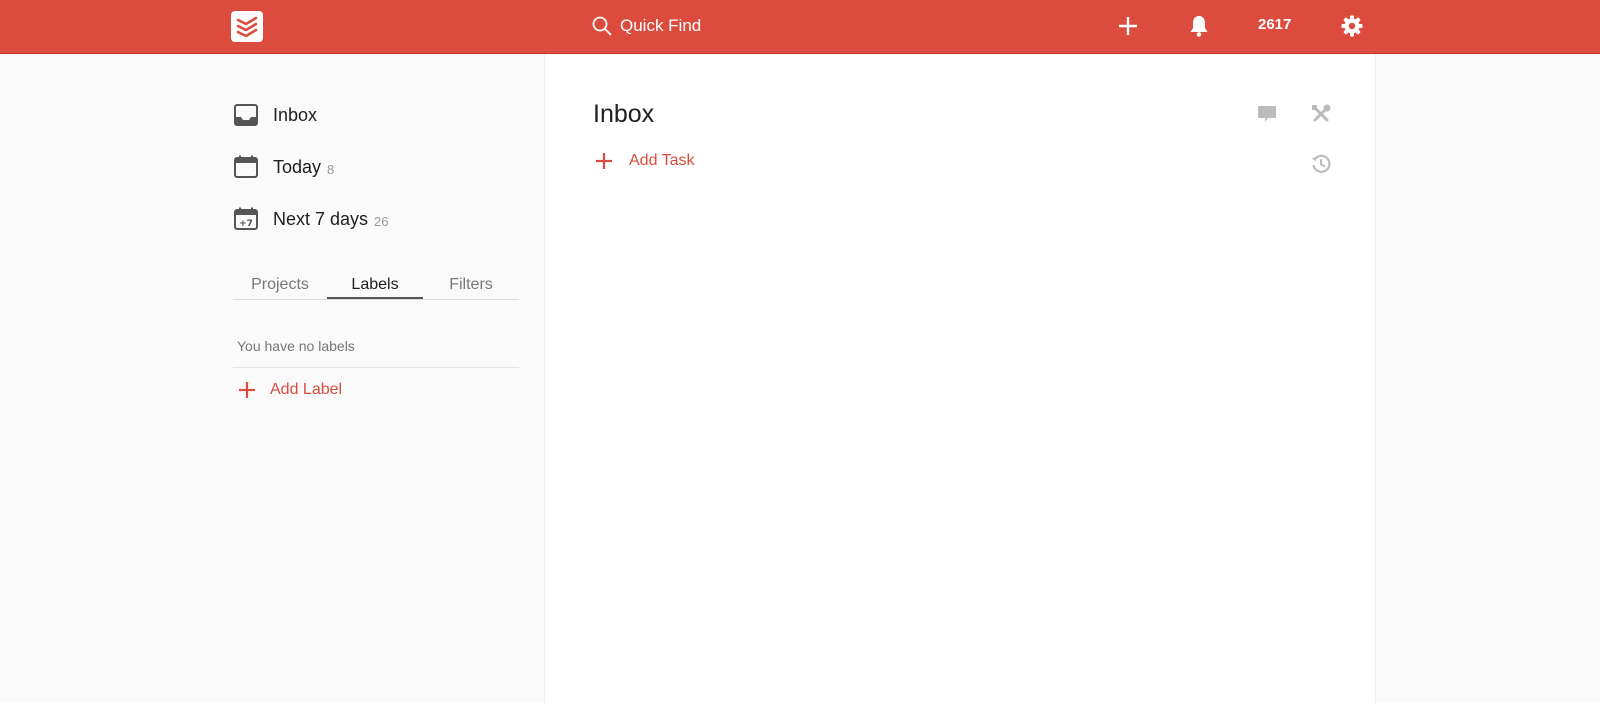  Describe the element at coordinates (331, 169) in the screenshot. I see `sidebar-item-count: 8` at that location.